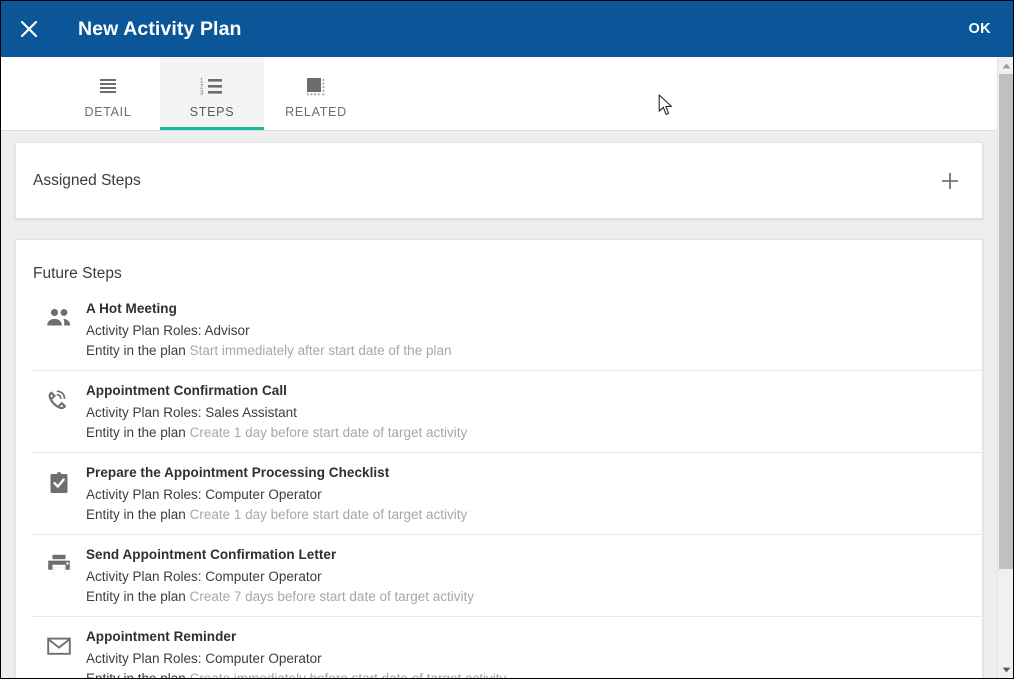  What do you see at coordinates (168, 330) in the screenshot?
I see `step-roles: Activity Plan Roles: Advisor` at bounding box center [168, 330].